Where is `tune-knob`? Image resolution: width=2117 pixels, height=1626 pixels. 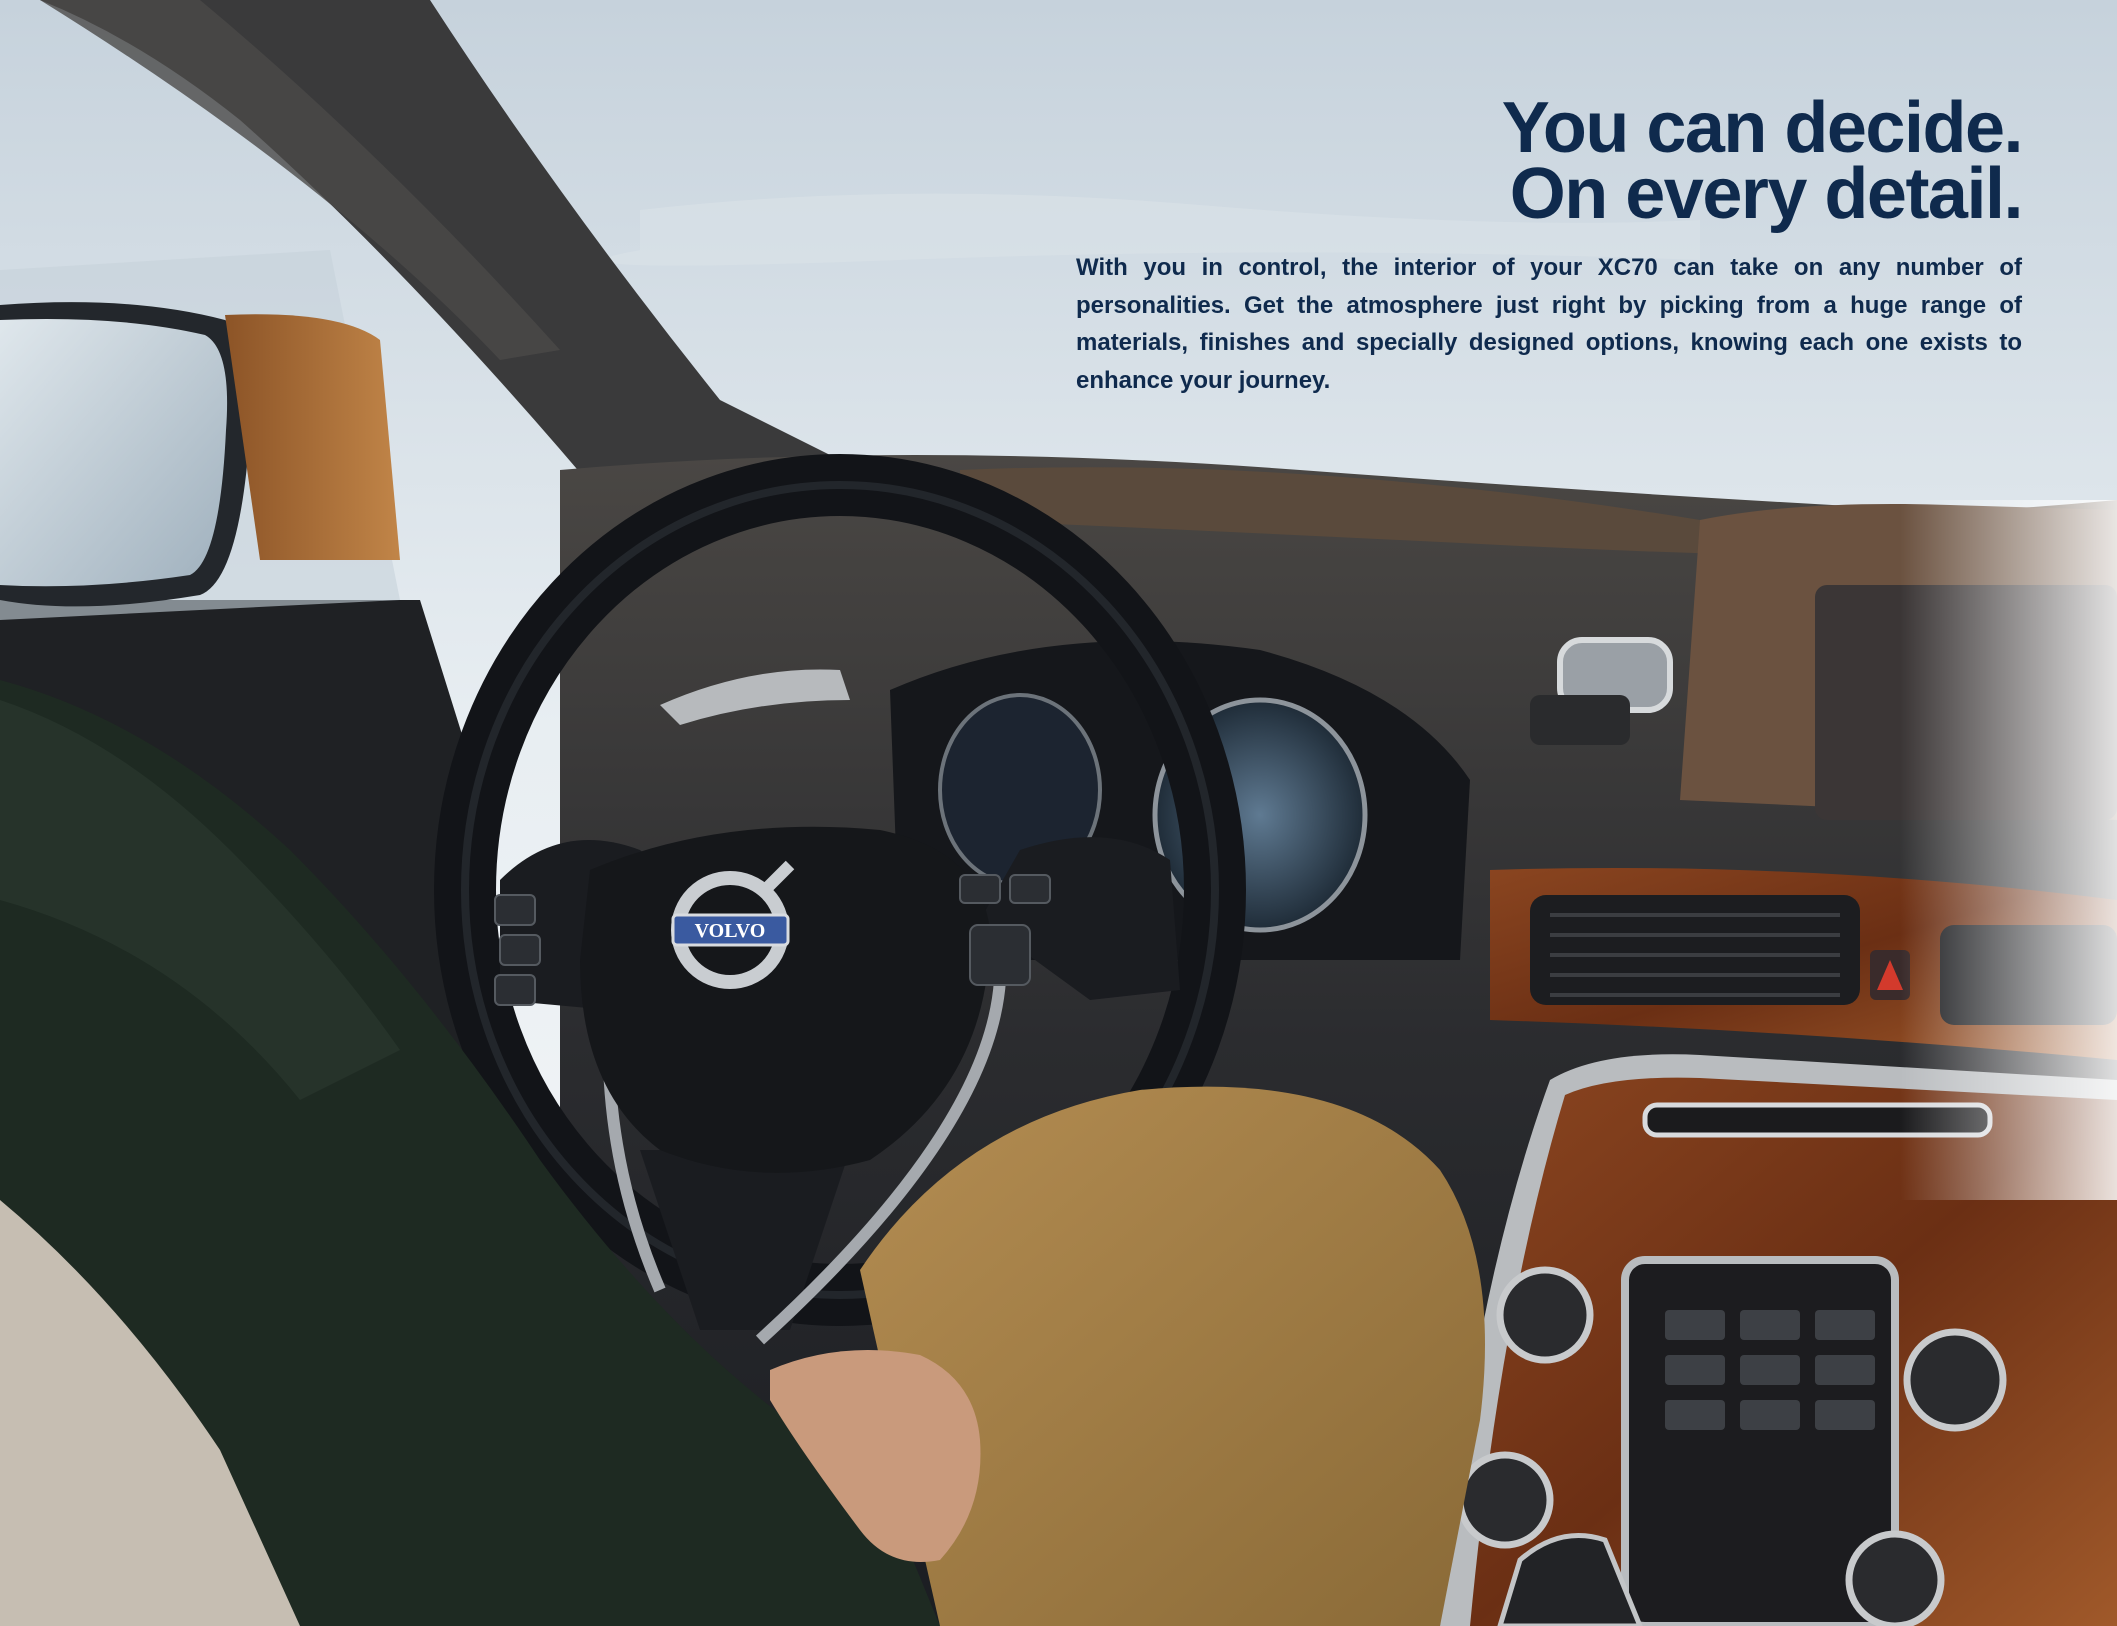
tune-knob is located at coordinates (1955, 1380).